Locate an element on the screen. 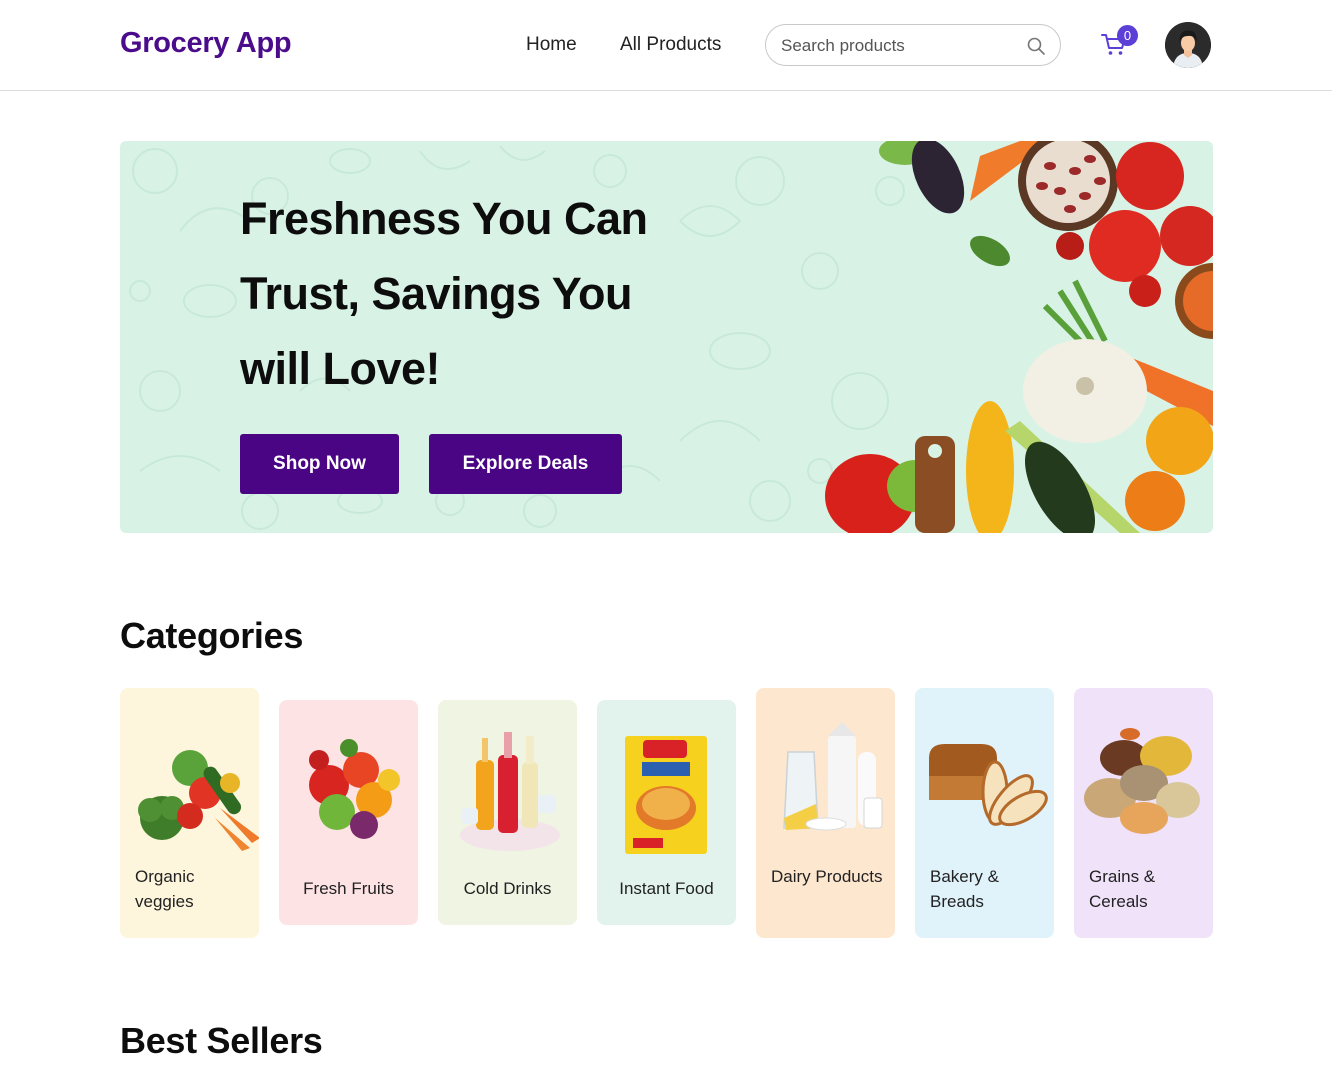  instant-noodles-icon is located at coordinates (666, 795).